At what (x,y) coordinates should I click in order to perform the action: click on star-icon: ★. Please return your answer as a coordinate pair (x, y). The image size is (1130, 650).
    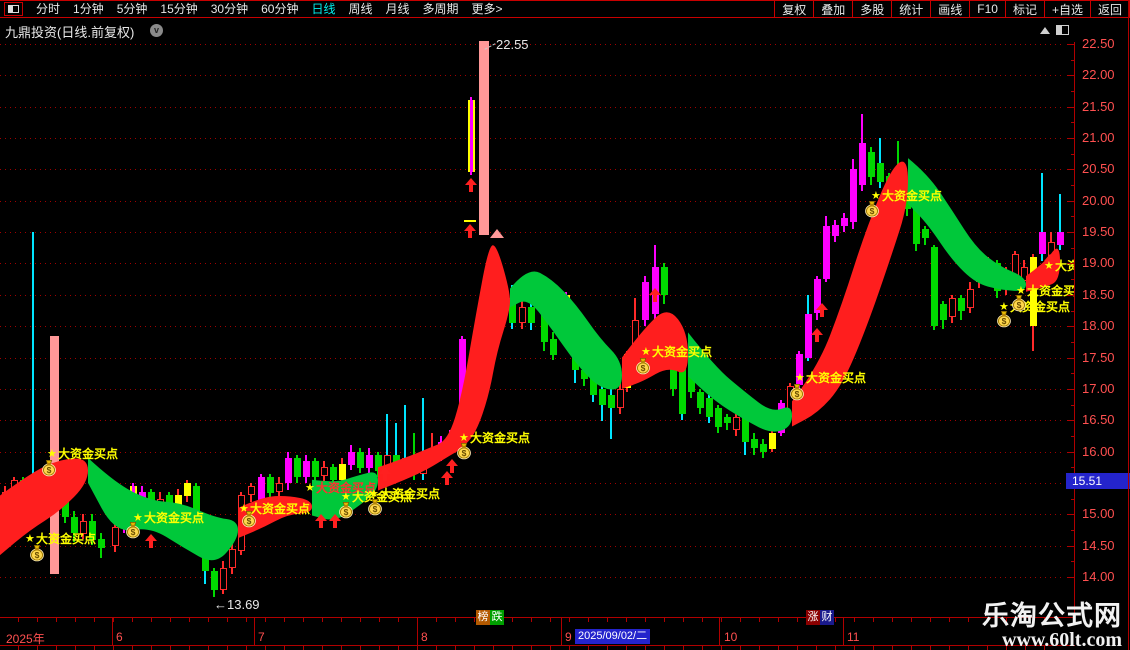
    Looking at the image, I should click on (1049, 266).